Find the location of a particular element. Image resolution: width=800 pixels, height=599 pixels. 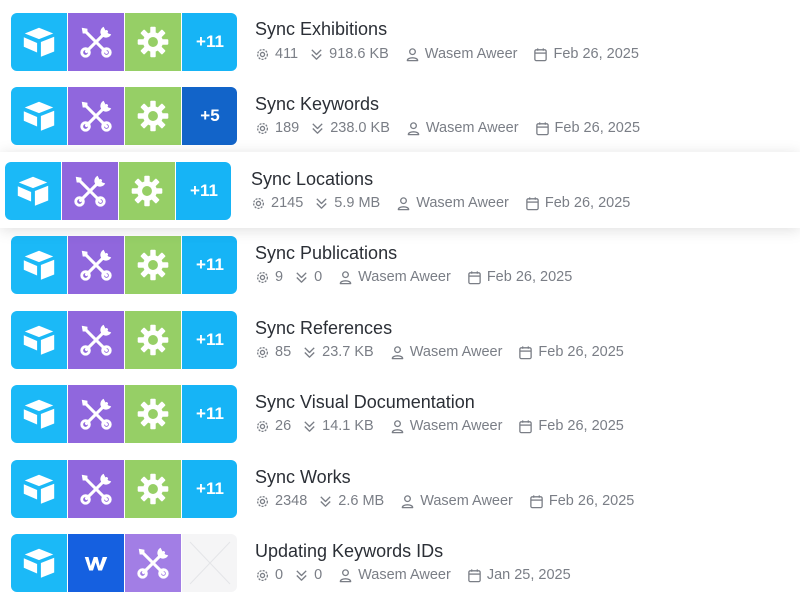

scenario-app-icons is located at coordinates (124, 563).